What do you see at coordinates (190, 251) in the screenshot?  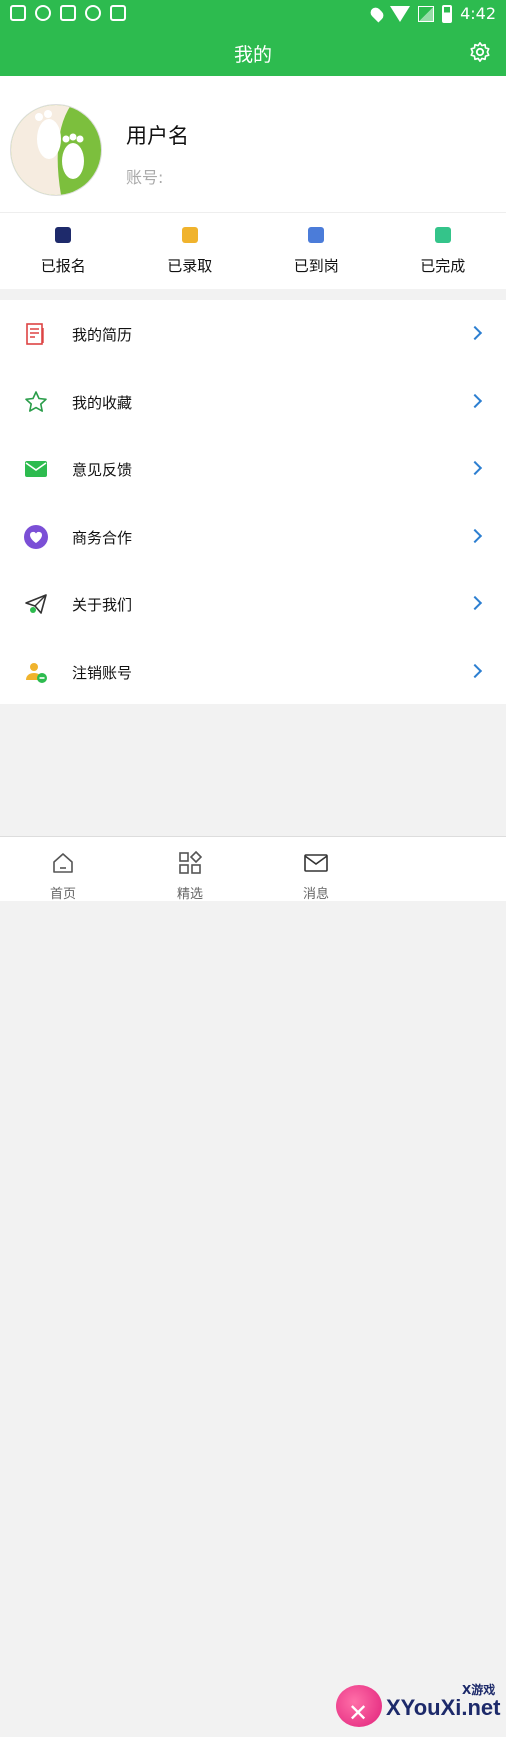 I see `status-admitted: 已录取` at bounding box center [190, 251].